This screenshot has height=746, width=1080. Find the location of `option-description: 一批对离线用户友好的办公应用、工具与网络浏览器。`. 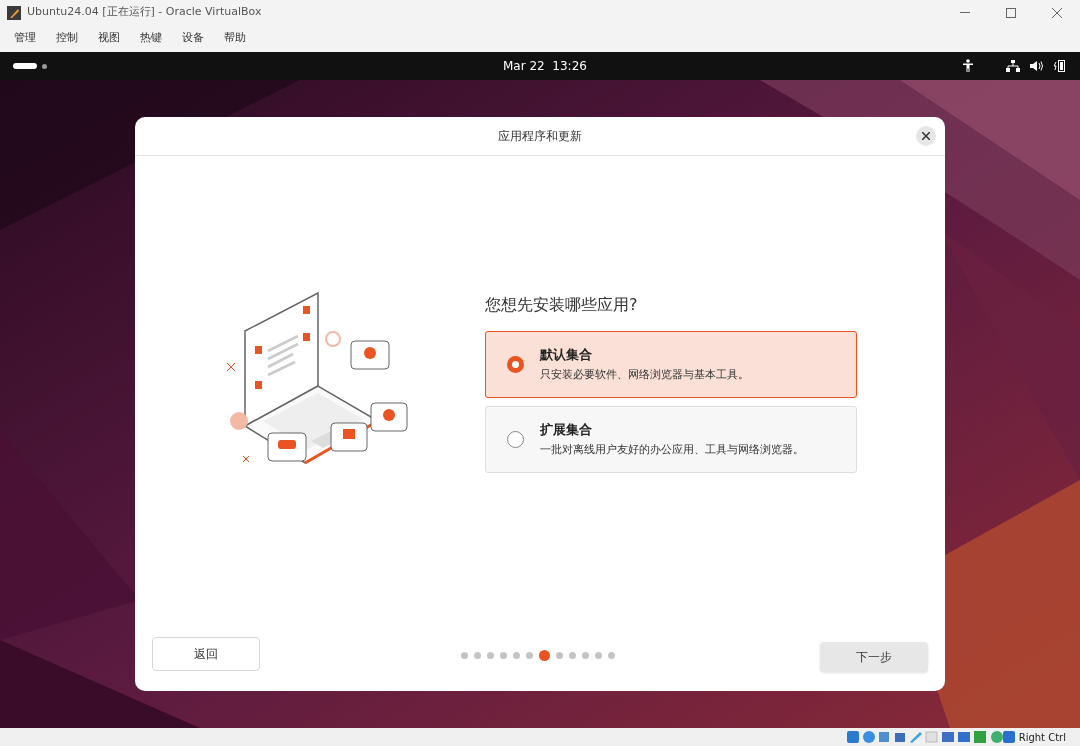

option-description: 一批对离线用户友好的办公应用、工具与网络浏览器。 is located at coordinates (672, 450).